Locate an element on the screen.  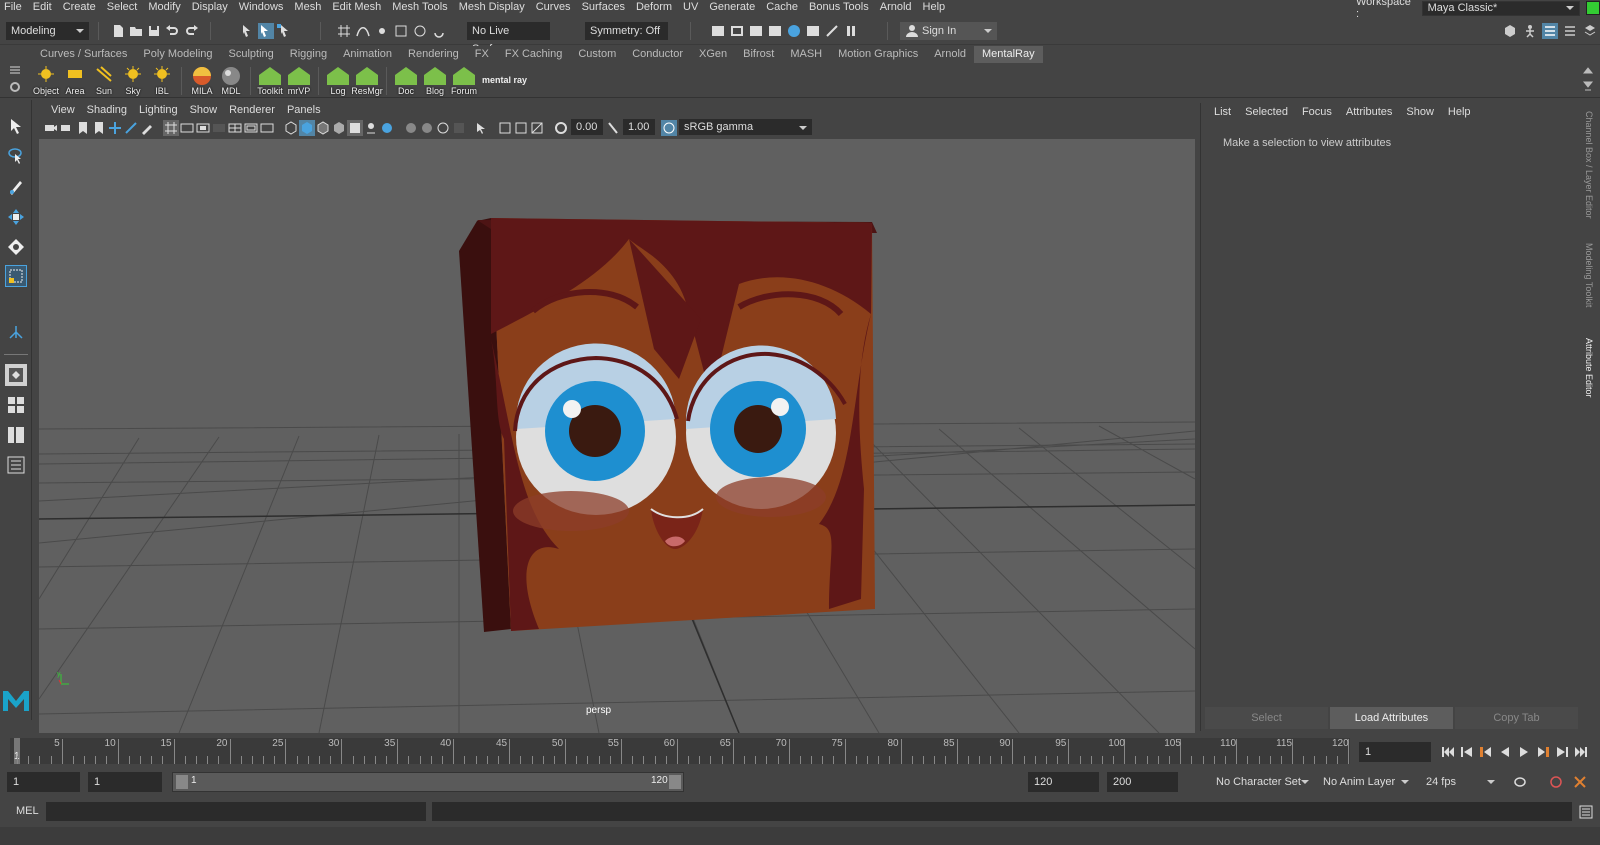
menu-deform: Deform is located at coordinates (655, 7).